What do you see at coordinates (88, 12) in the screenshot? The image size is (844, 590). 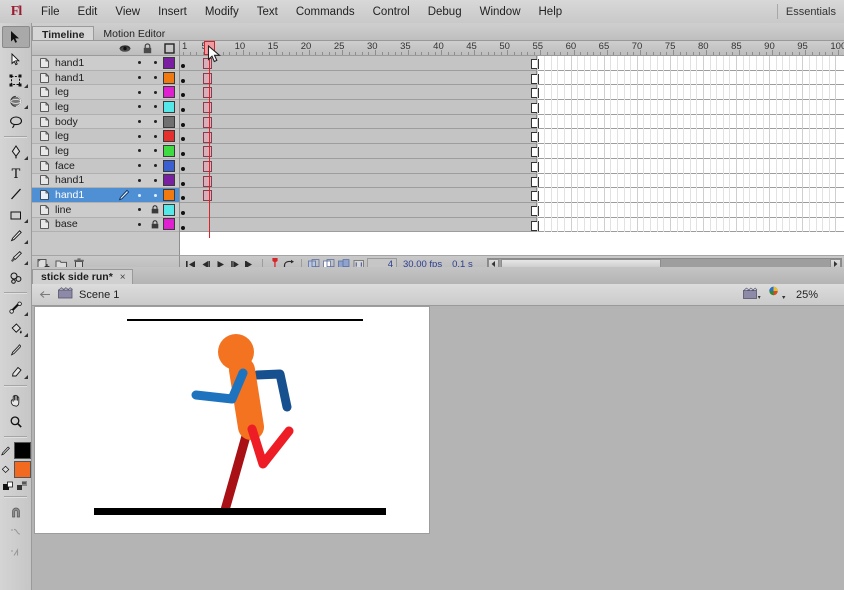 I see `menu-edit: Edit` at bounding box center [88, 12].